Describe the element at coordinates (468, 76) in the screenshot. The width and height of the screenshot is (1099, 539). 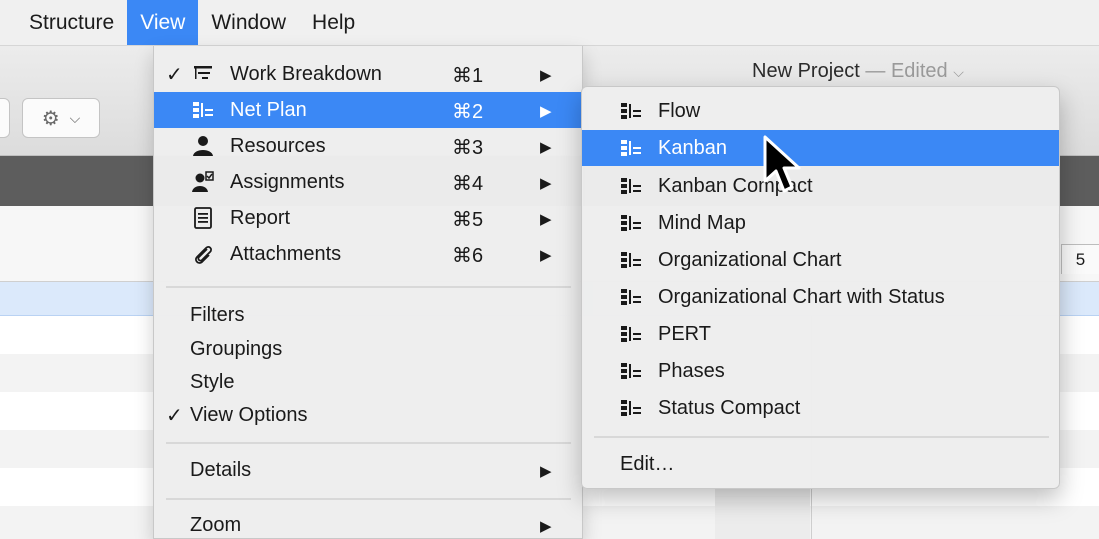
I see `shortcut-label: ⌘1` at that location.